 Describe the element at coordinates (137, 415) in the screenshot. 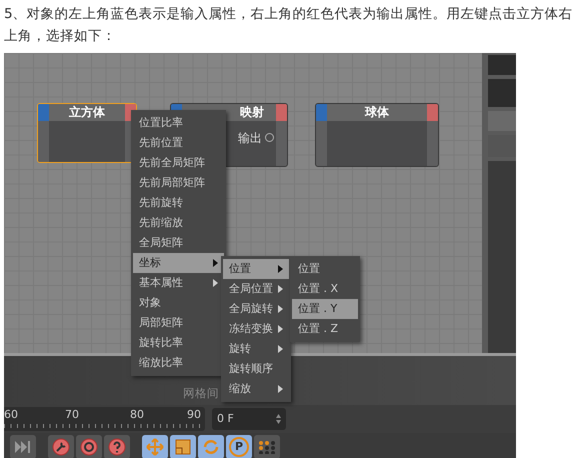

I see `ruler-tick-label: 80` at that location.